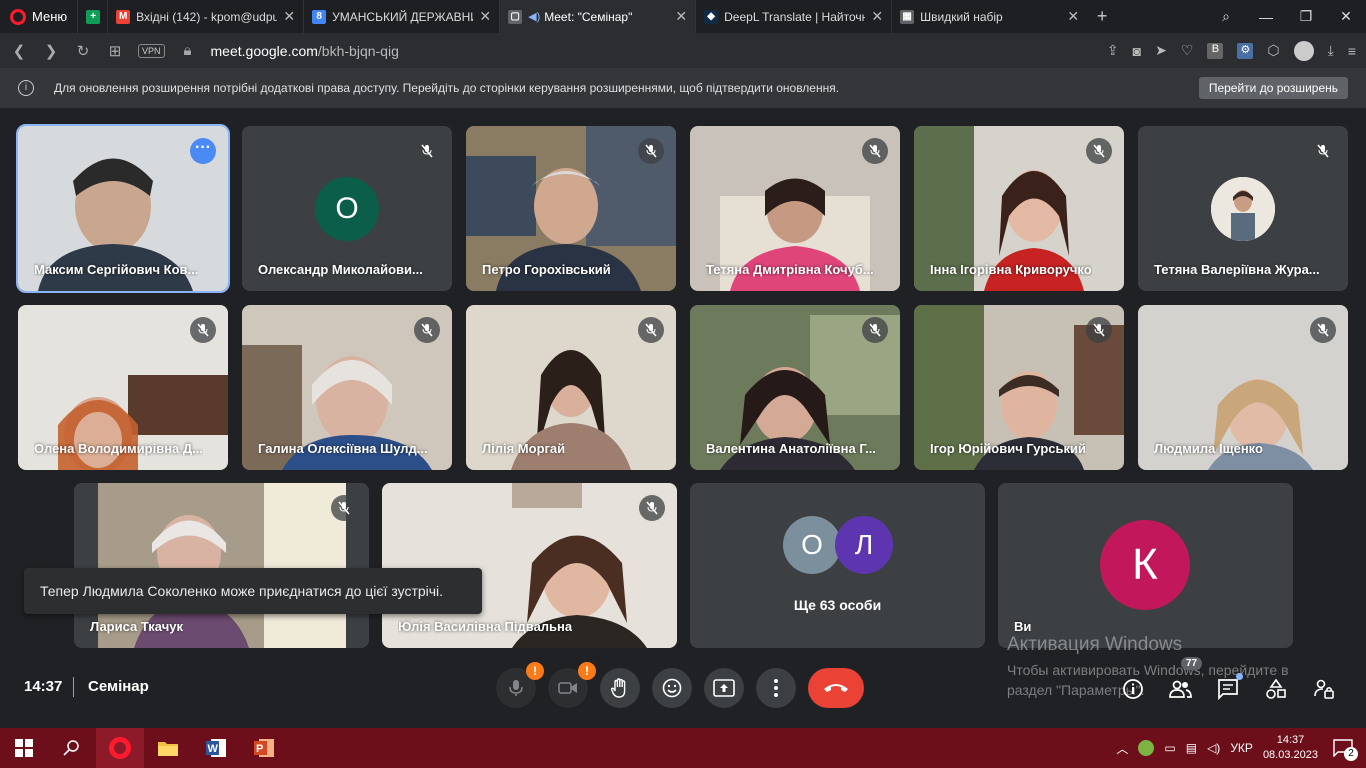  Describe the element at coordinates (1191, 748) in the screenshot. I see `network-icon: ▤` at that location.